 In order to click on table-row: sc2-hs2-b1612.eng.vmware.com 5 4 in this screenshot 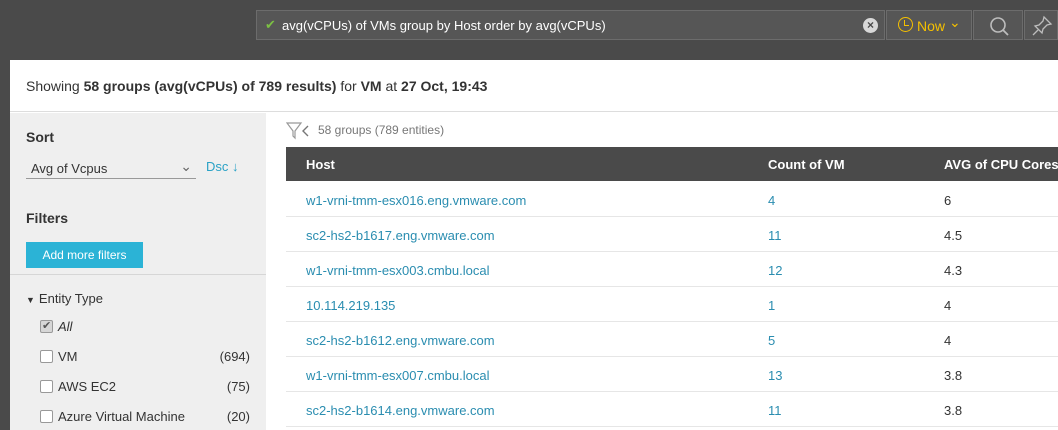, I will do `click(672, 339)`.